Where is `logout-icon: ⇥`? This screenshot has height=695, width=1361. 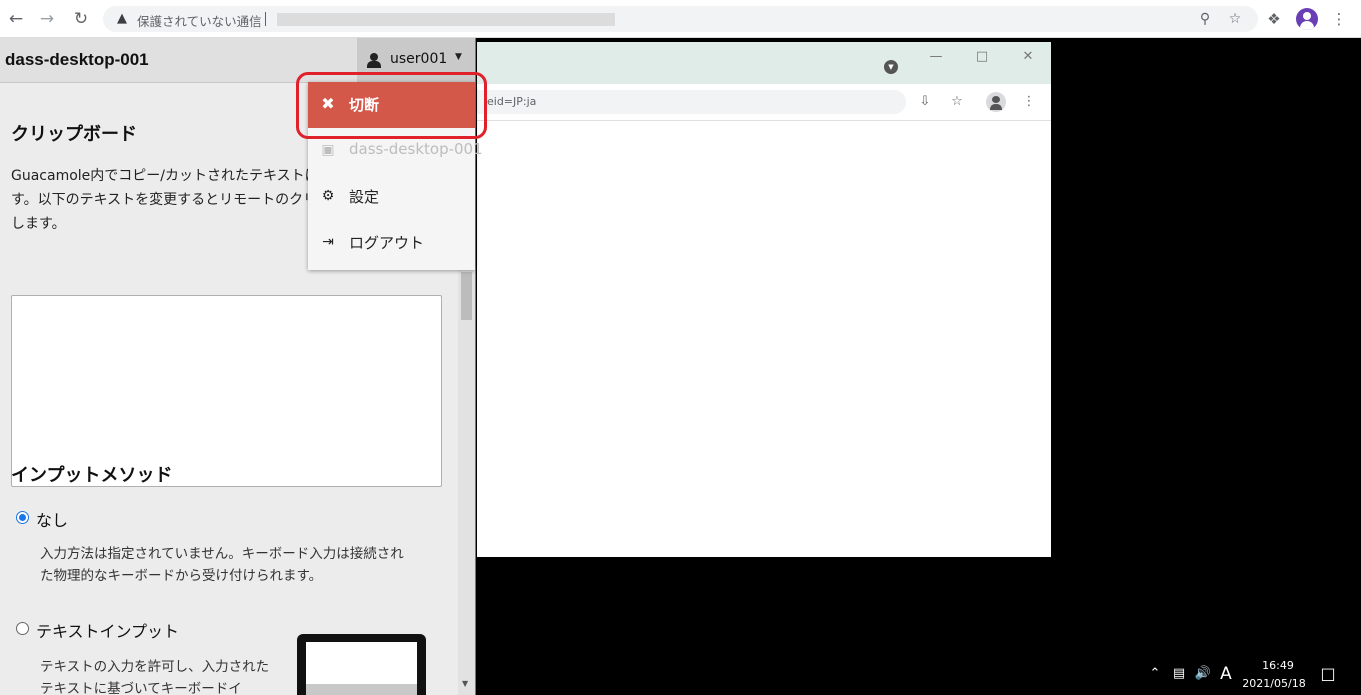 logout-icon: ⇥ is located at coordinates (328, 242).